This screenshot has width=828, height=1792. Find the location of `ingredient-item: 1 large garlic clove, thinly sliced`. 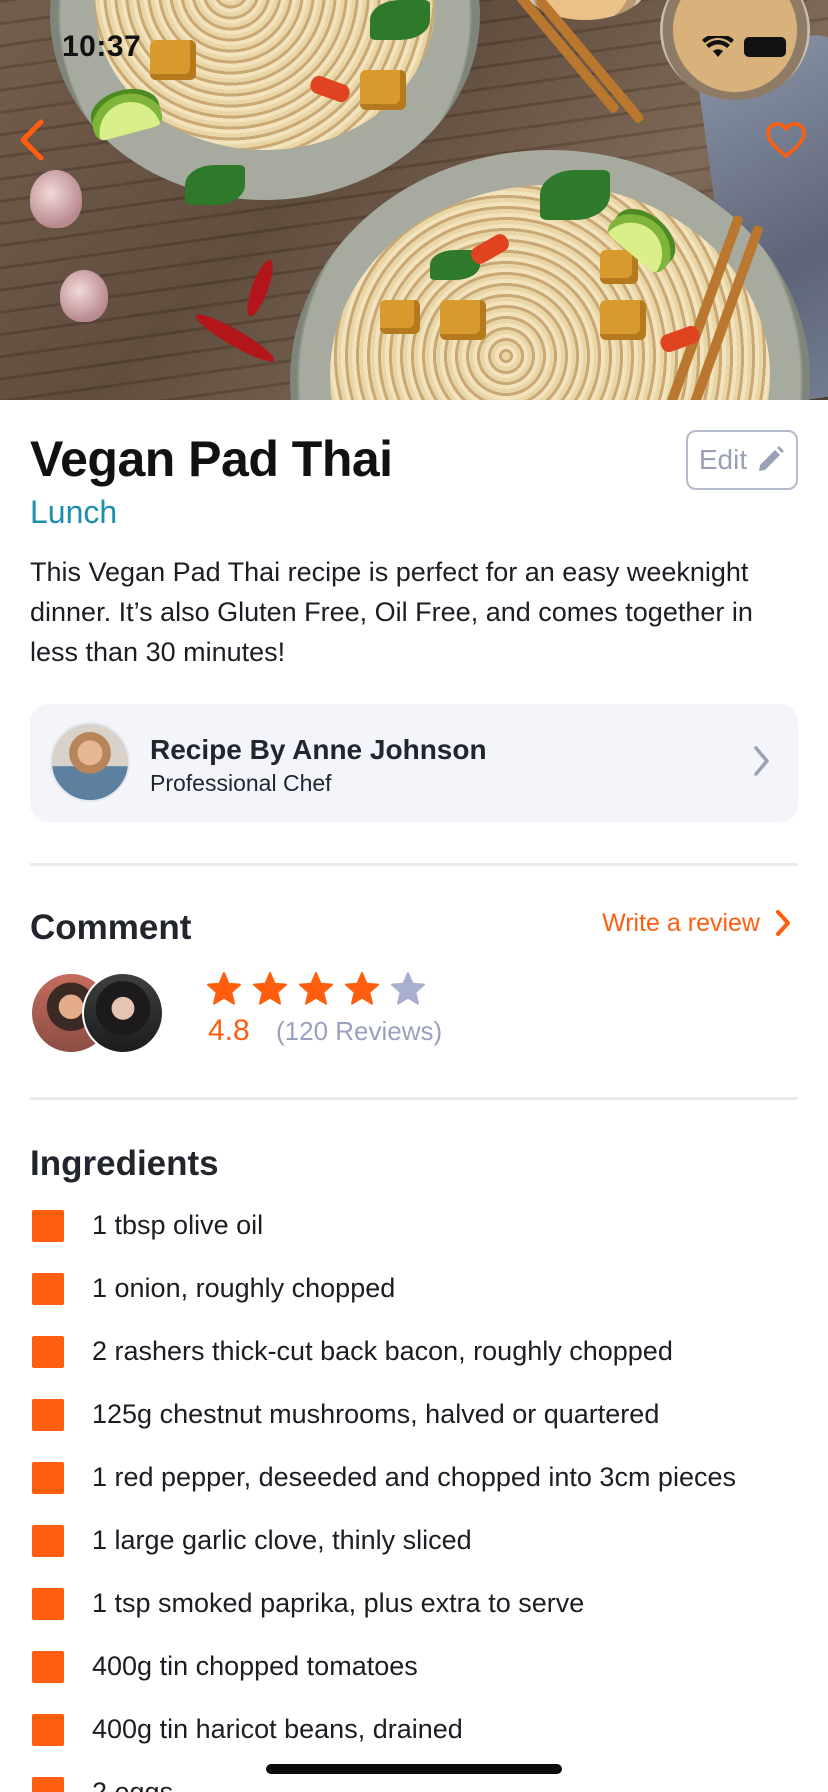

ingredient-item: 1 large garlic clove, thinly sliced is located at coordinates (414, 1552).